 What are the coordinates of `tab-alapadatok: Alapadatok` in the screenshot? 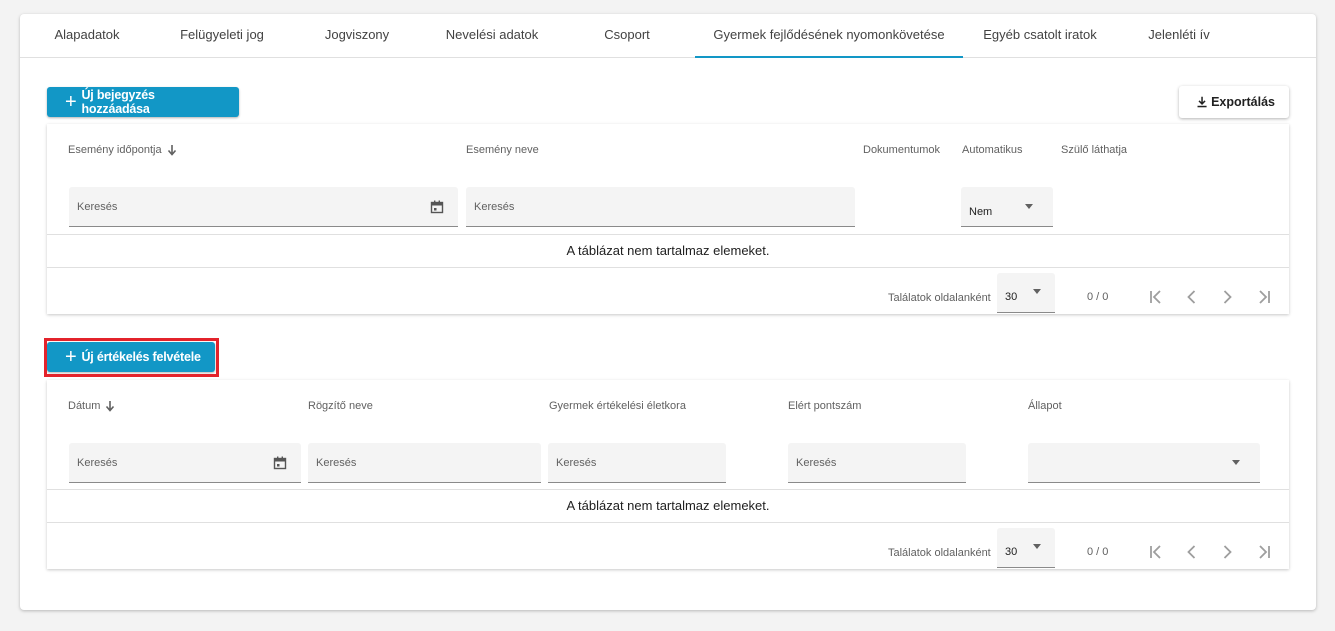 It's located at (87, 36).